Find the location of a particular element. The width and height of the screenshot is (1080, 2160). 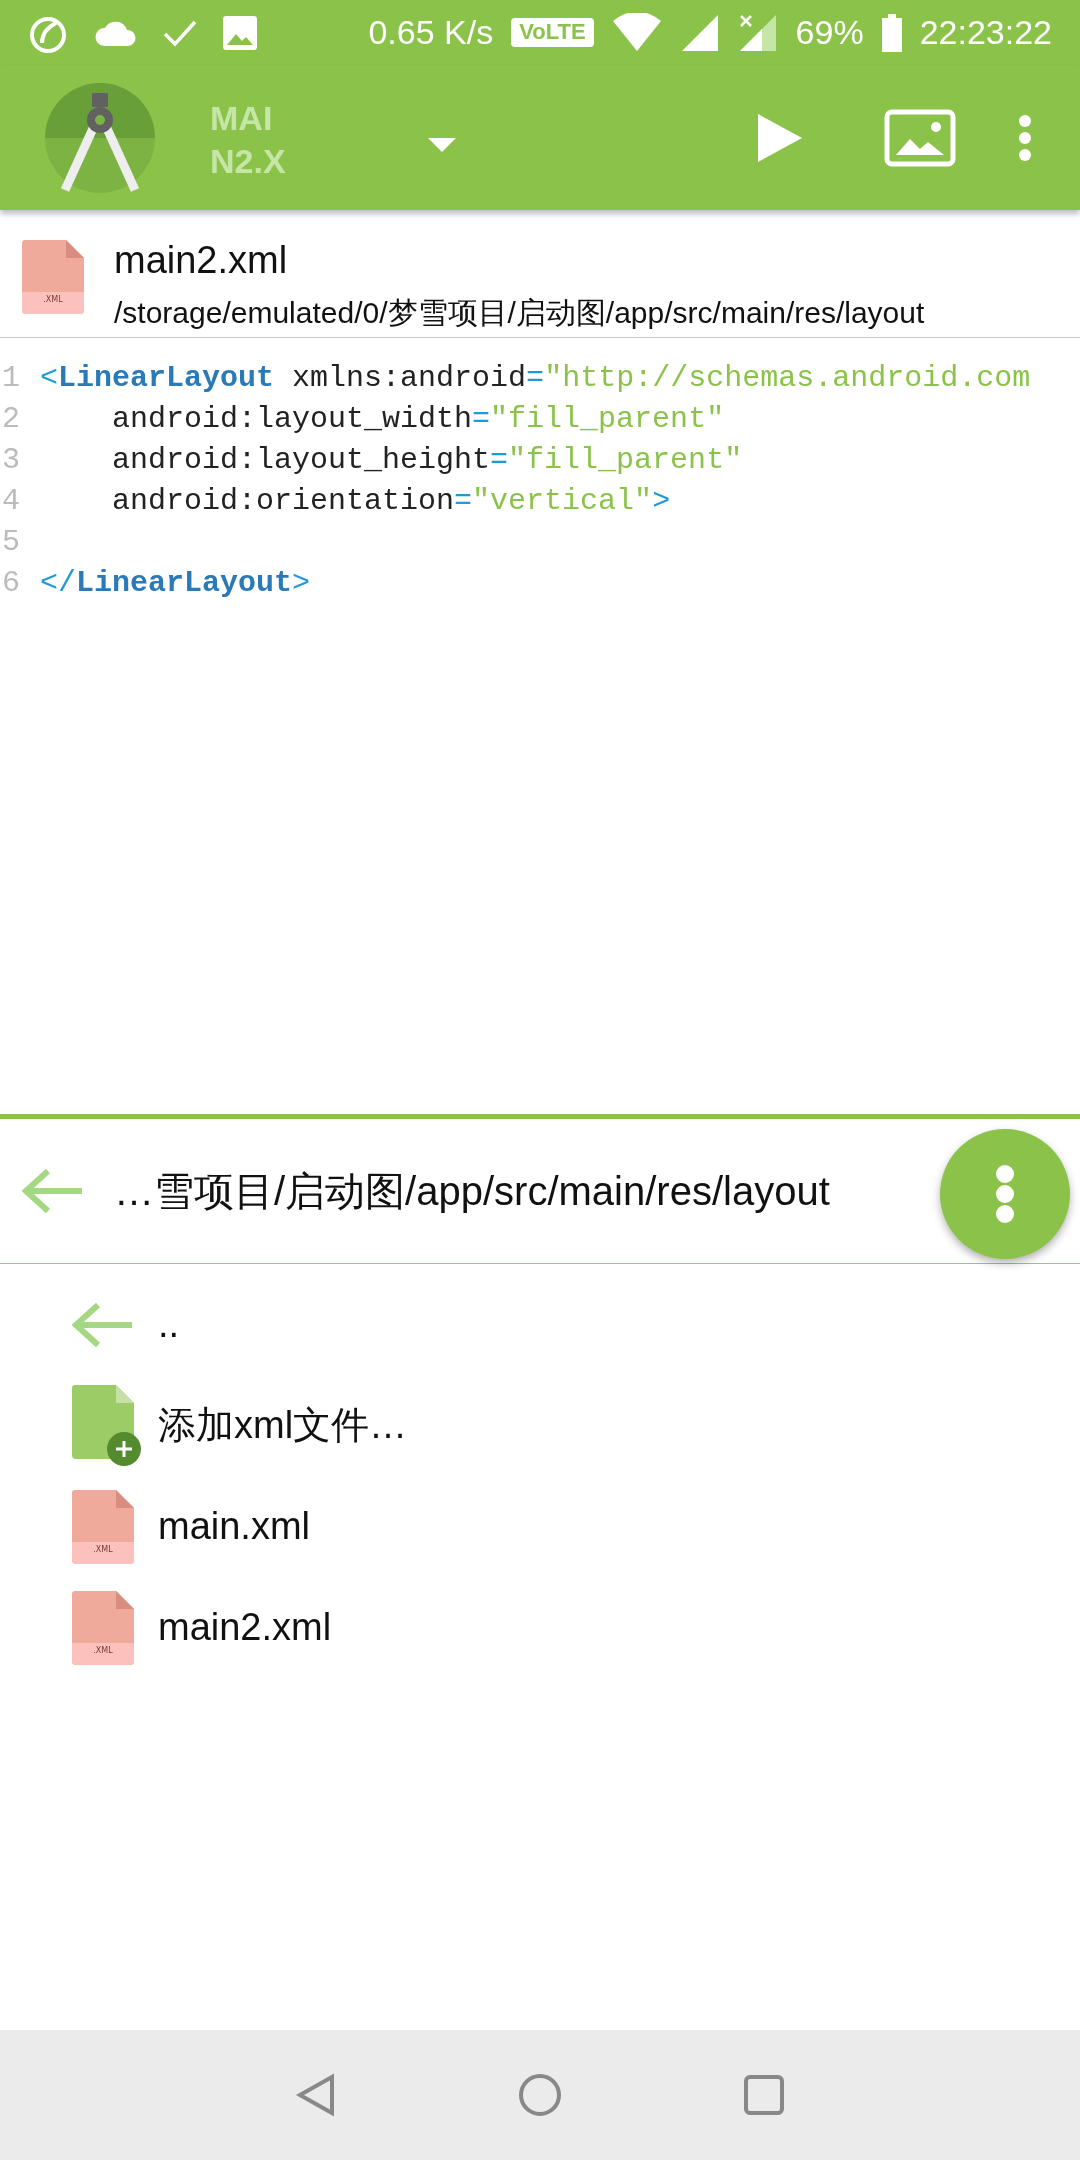

line-number: 3 is located at coordinates (11, 460).